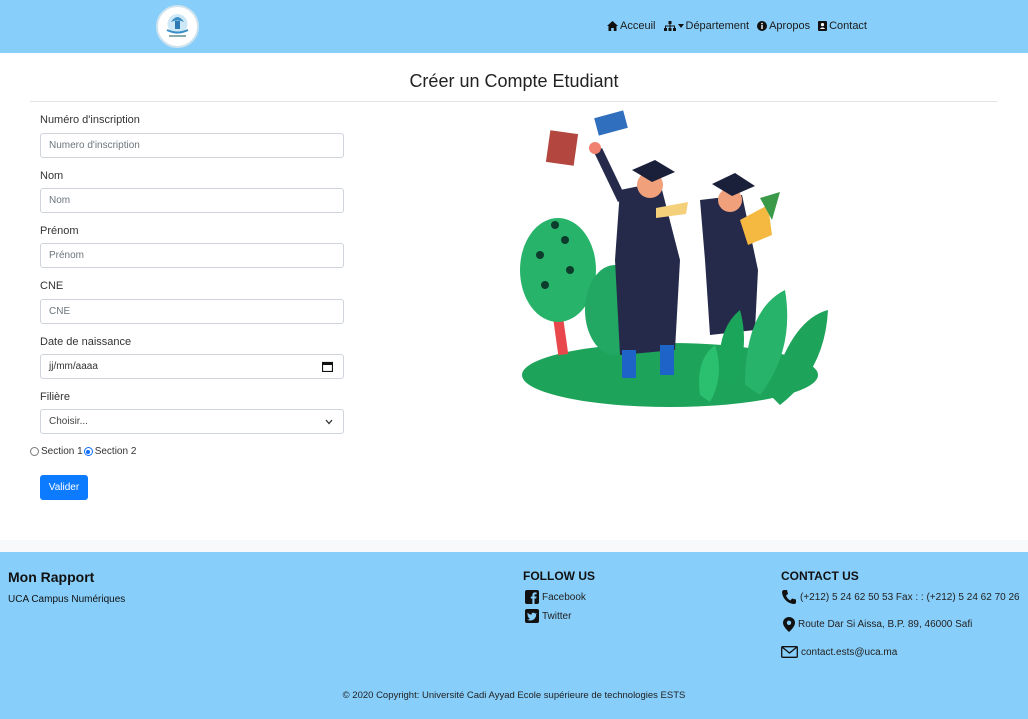 Image resolution: width=1028 pixels, height=719 pixels. What do you see at coordinates (669, 26) in the screenshot?
I see `sitemap-icon` at bounding box center [669, 26].